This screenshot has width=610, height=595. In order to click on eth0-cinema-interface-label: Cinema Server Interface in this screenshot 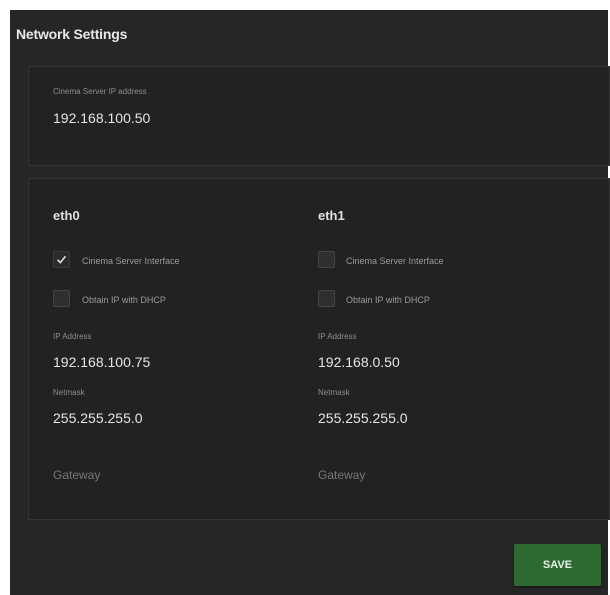, I will do `click(131, 261)`.